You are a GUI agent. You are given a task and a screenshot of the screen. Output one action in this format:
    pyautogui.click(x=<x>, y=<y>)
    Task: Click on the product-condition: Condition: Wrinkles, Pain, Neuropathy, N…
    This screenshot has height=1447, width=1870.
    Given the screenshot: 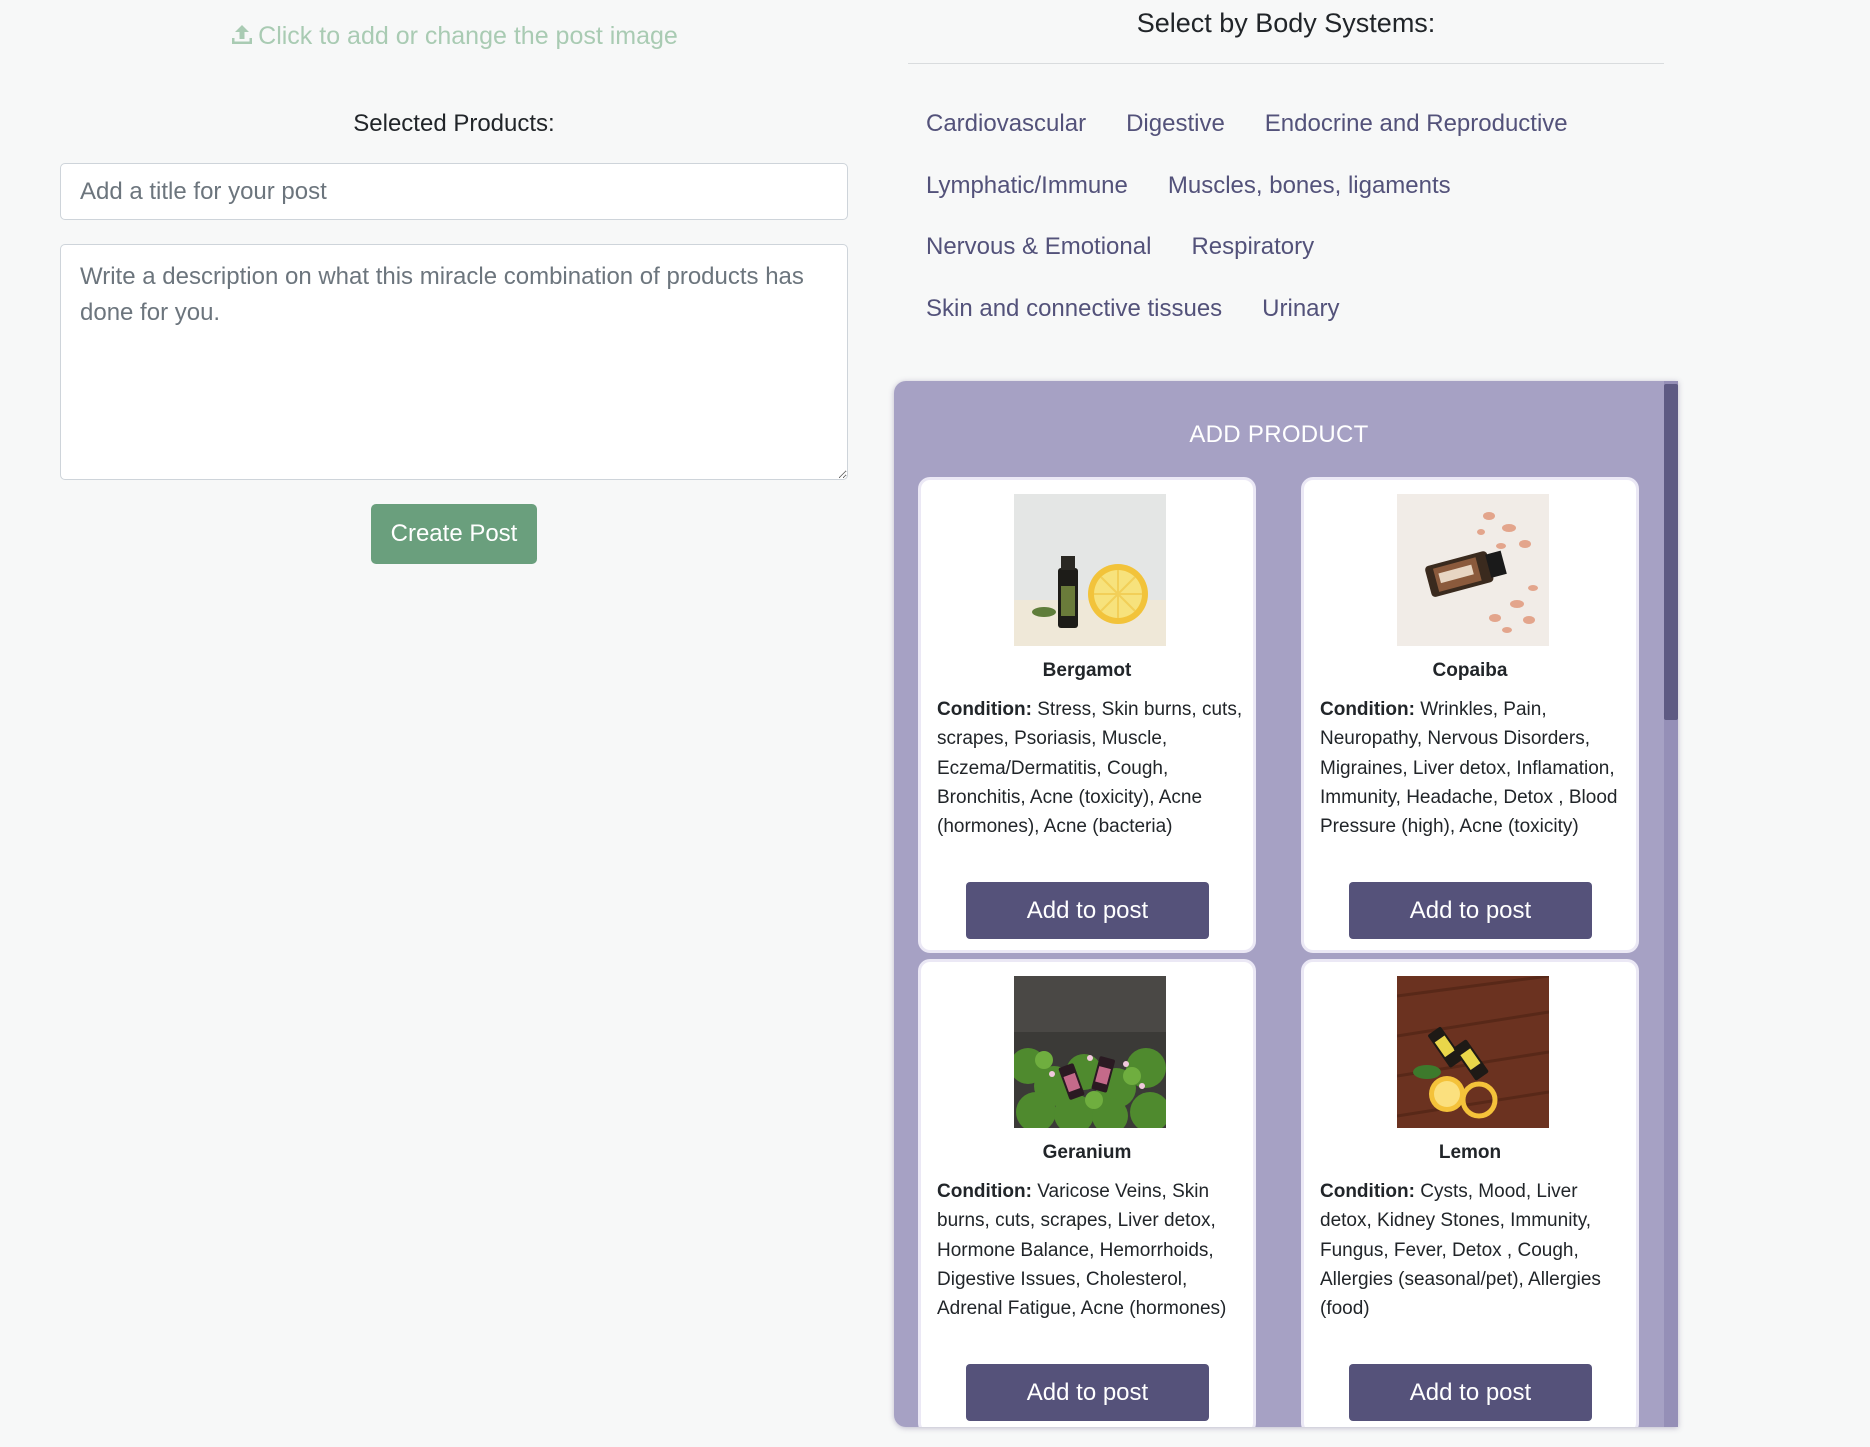 What is the action you would take?
    pyautogui.click(x=1473, y=768)
    